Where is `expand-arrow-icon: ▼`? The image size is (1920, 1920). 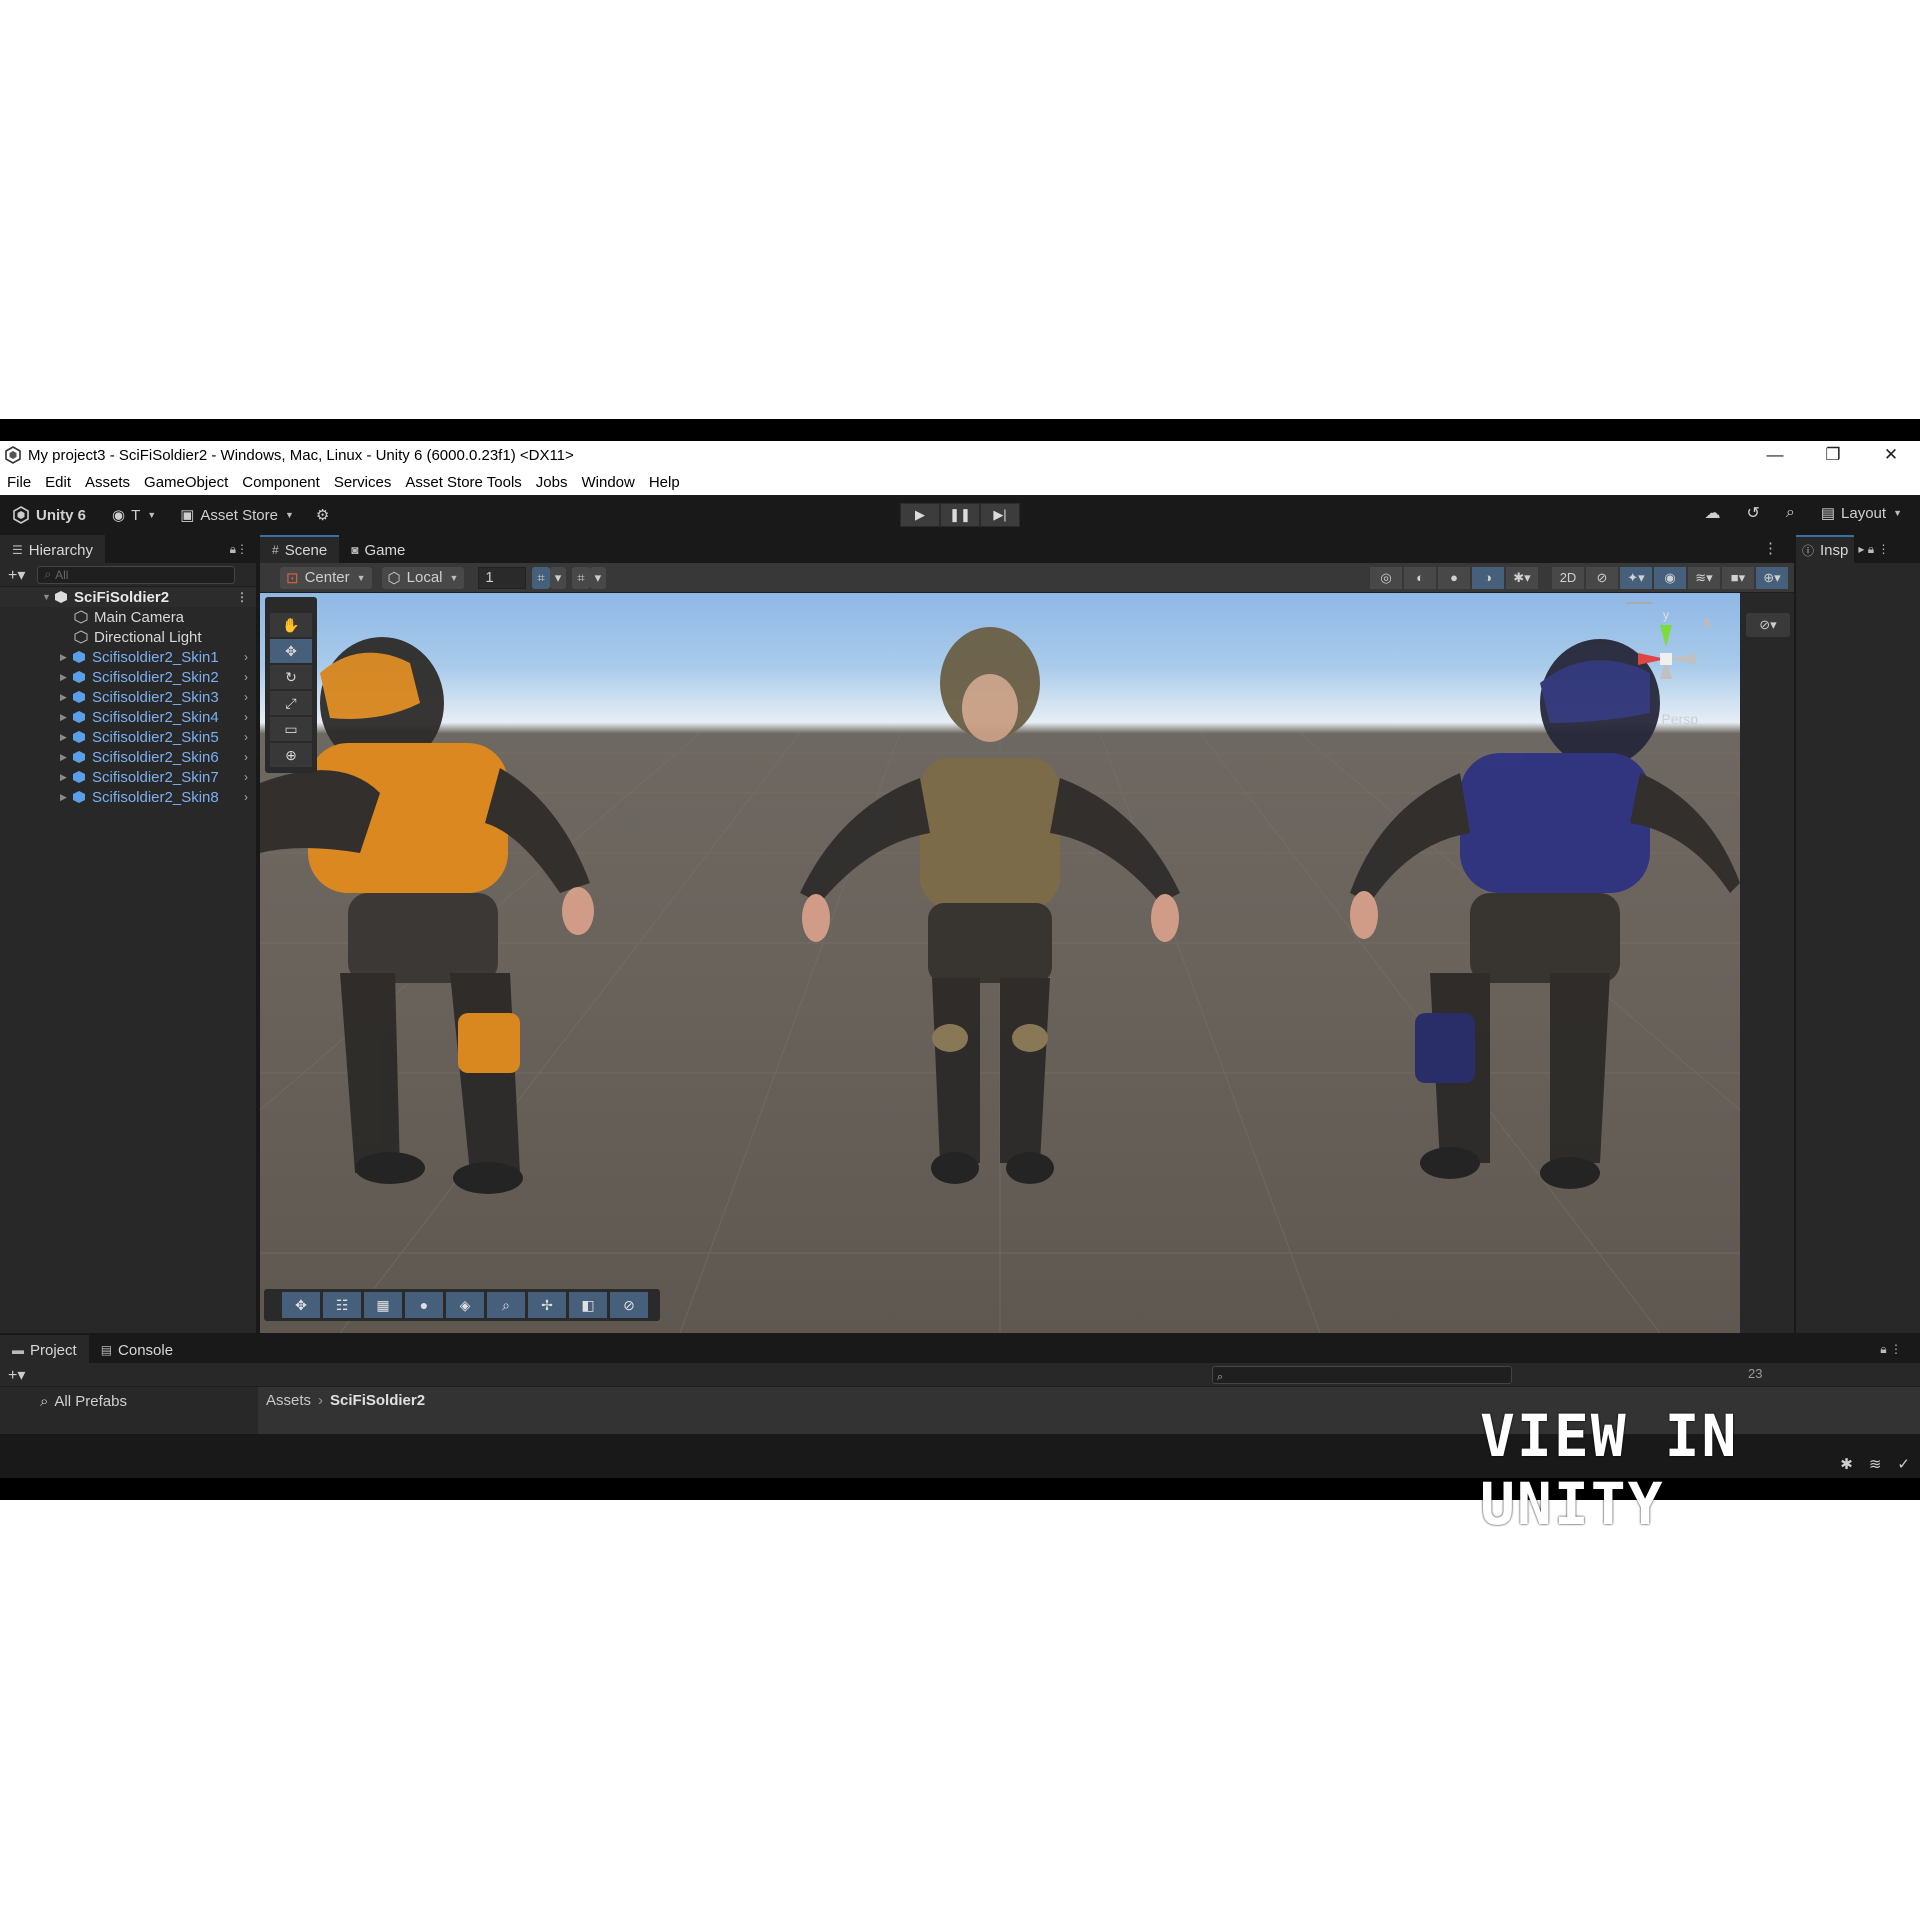
expand-arrow-icon: ▼ is located at coordinates (48, 597).